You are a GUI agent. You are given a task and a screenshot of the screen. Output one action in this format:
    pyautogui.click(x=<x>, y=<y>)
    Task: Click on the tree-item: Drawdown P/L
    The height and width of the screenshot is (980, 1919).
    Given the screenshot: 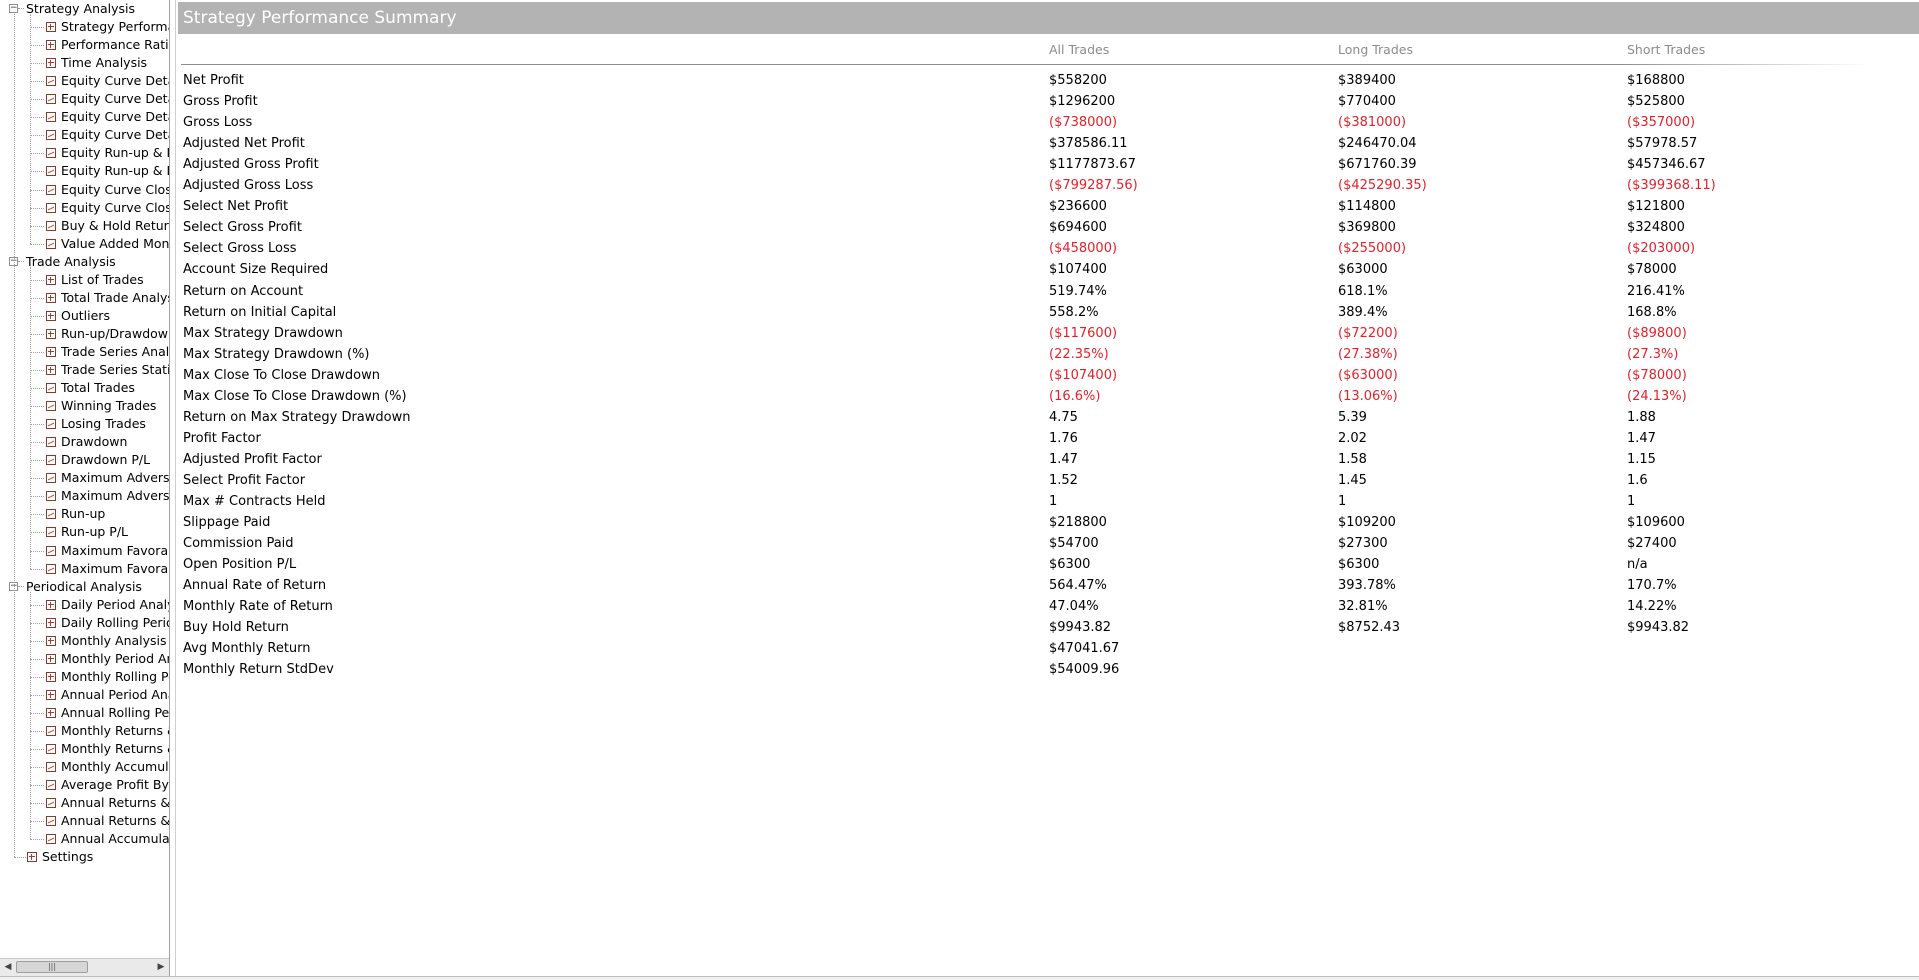 What is the action you would take?
    pyautogui.click(x=84, y=460)
    